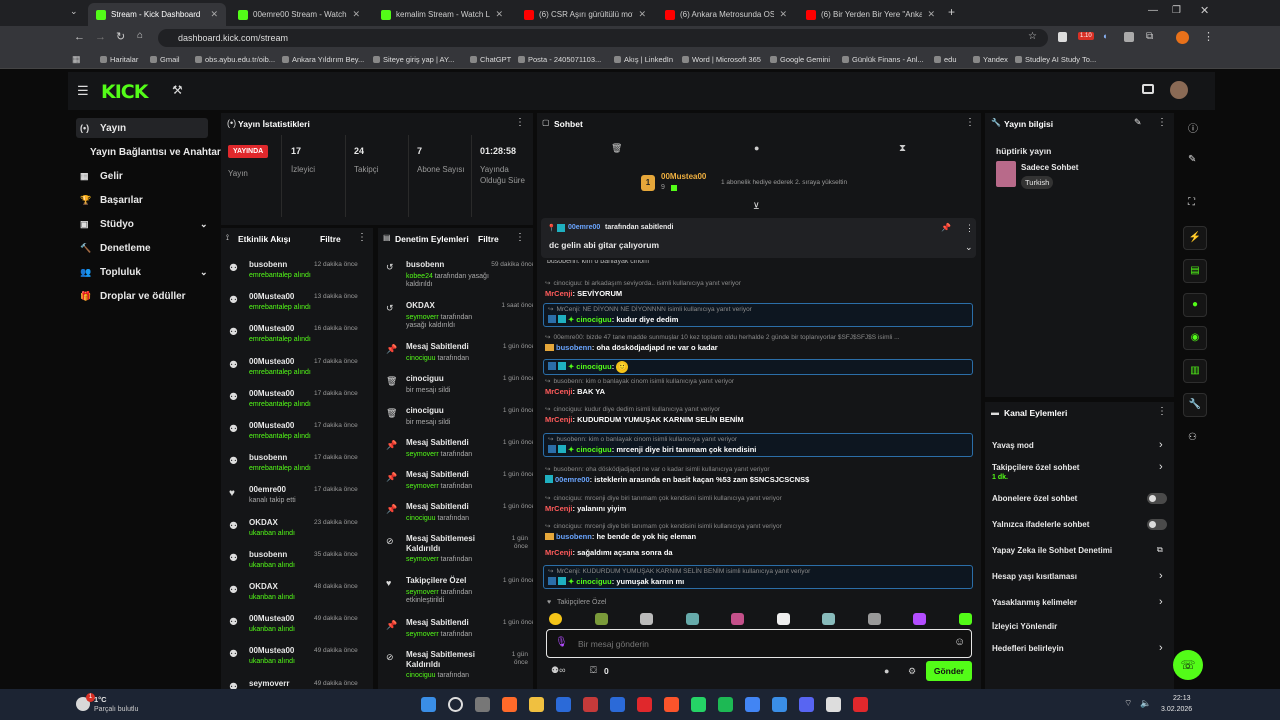  I want to click on chat-settings-icon: ⚙, so click(912, 671).